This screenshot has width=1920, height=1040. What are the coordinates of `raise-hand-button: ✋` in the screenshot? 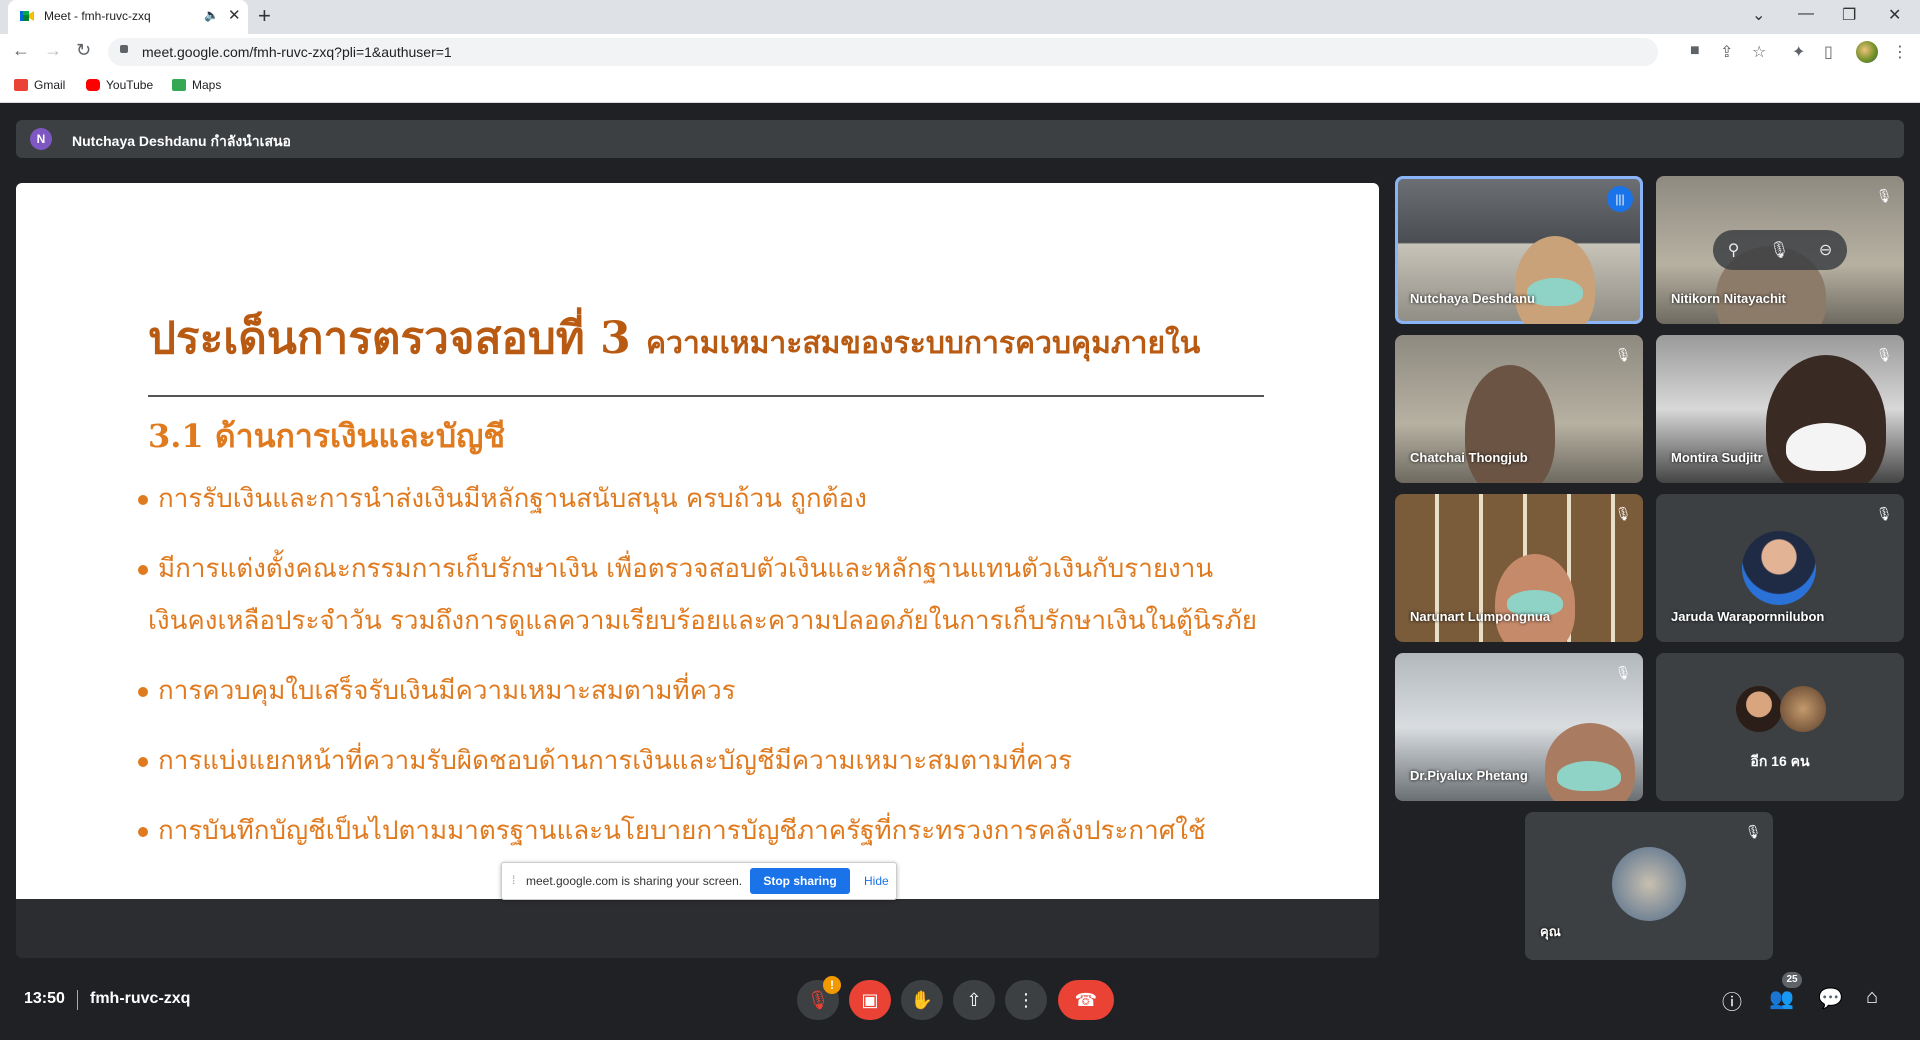 It's located at (922, 1000).